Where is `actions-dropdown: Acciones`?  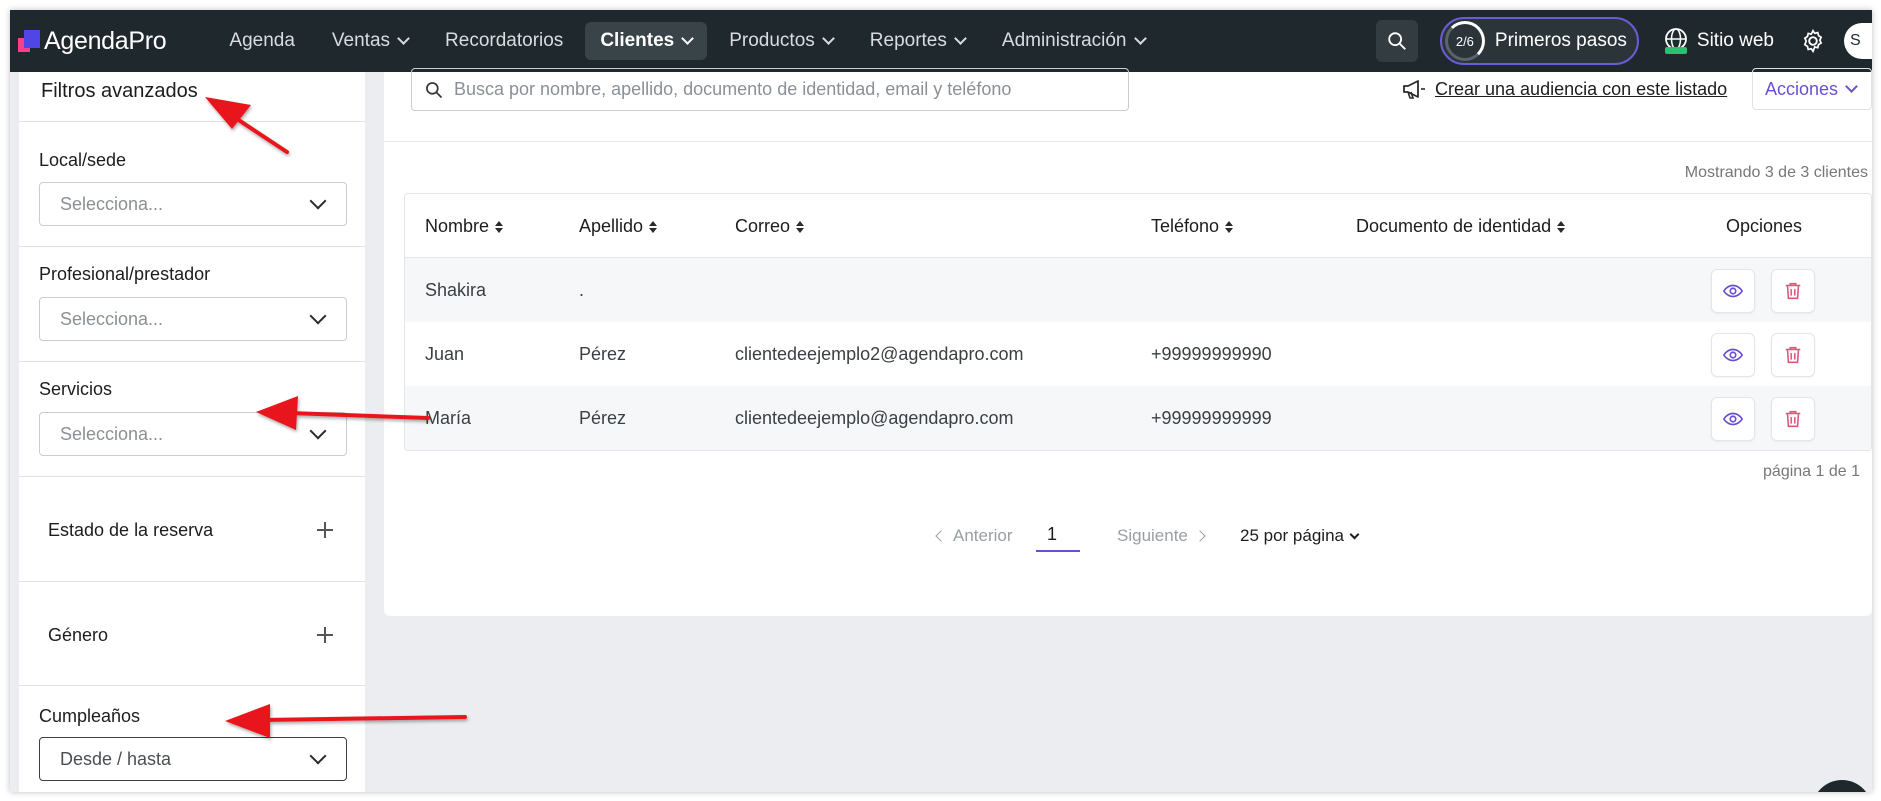
actions-dropdown: Acciones is located at coordinates (1812, 89).